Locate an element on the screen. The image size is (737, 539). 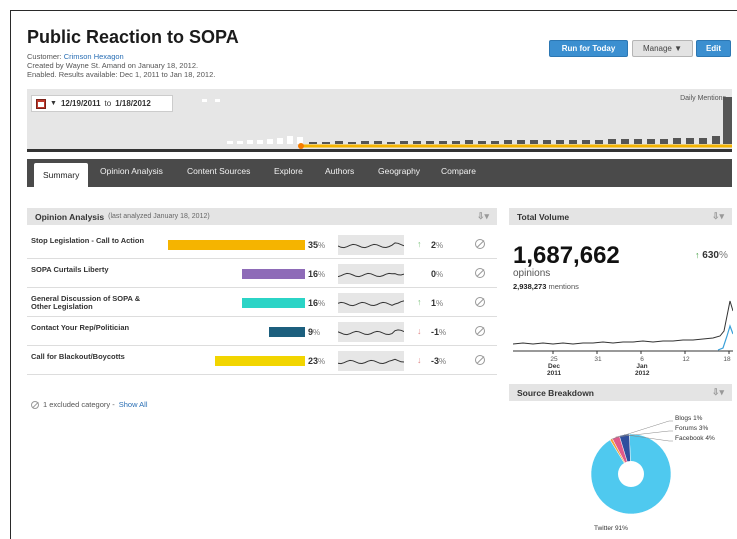
volume-change-value: 630 is located at coordinates (710, 255).